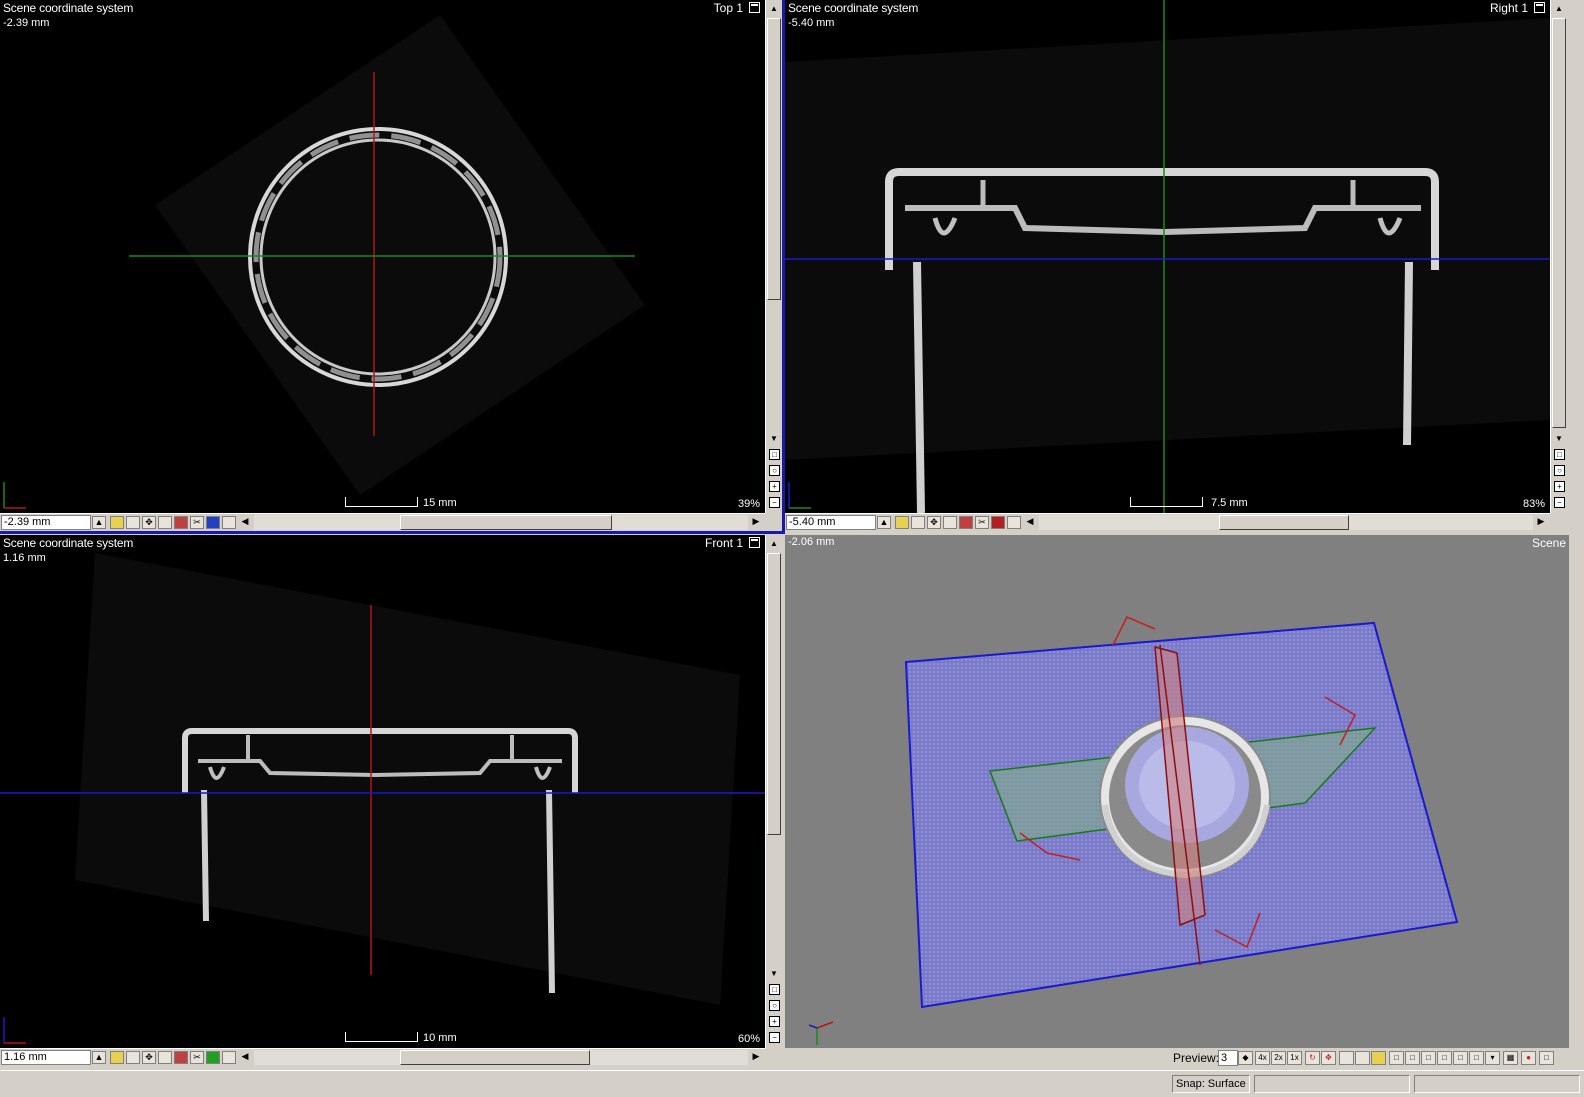  What do you see at coordinates (1245, 1058) in the screenshot?
I see `preview-spin-icon: ◆` at bounding box center [1245, 1058].